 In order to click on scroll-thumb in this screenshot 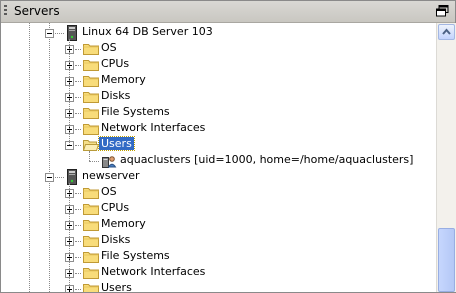, I will do `click(446, 260)`.